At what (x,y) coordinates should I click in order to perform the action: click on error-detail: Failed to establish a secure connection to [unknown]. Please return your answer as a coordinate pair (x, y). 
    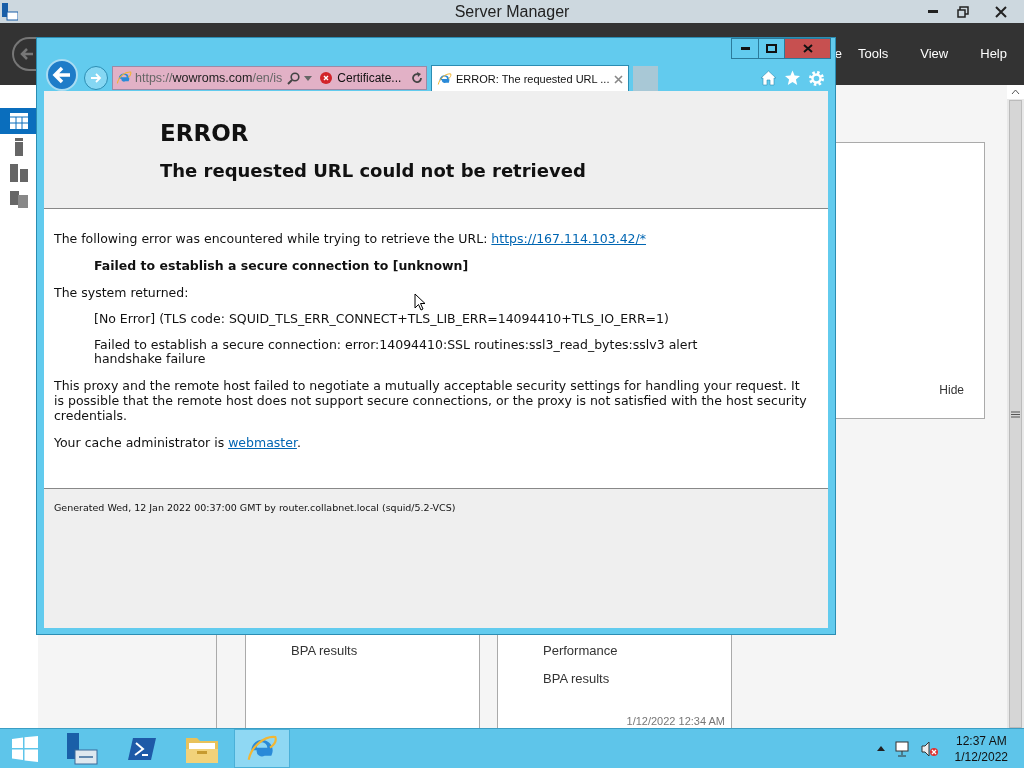
    Looking at the image, I should click on (281, 265).